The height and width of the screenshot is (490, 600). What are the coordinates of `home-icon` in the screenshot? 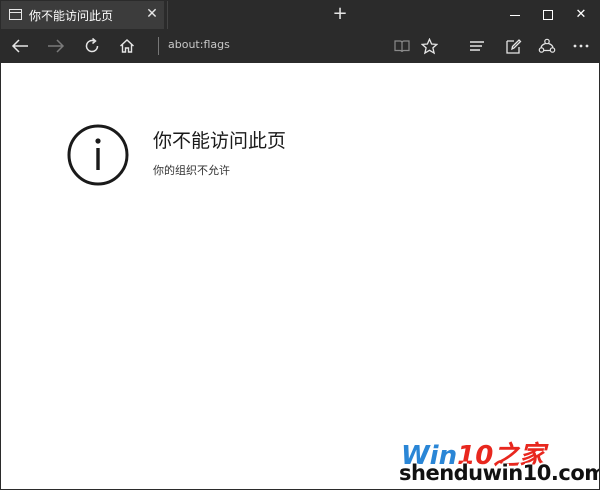 It's located at (127, 46).